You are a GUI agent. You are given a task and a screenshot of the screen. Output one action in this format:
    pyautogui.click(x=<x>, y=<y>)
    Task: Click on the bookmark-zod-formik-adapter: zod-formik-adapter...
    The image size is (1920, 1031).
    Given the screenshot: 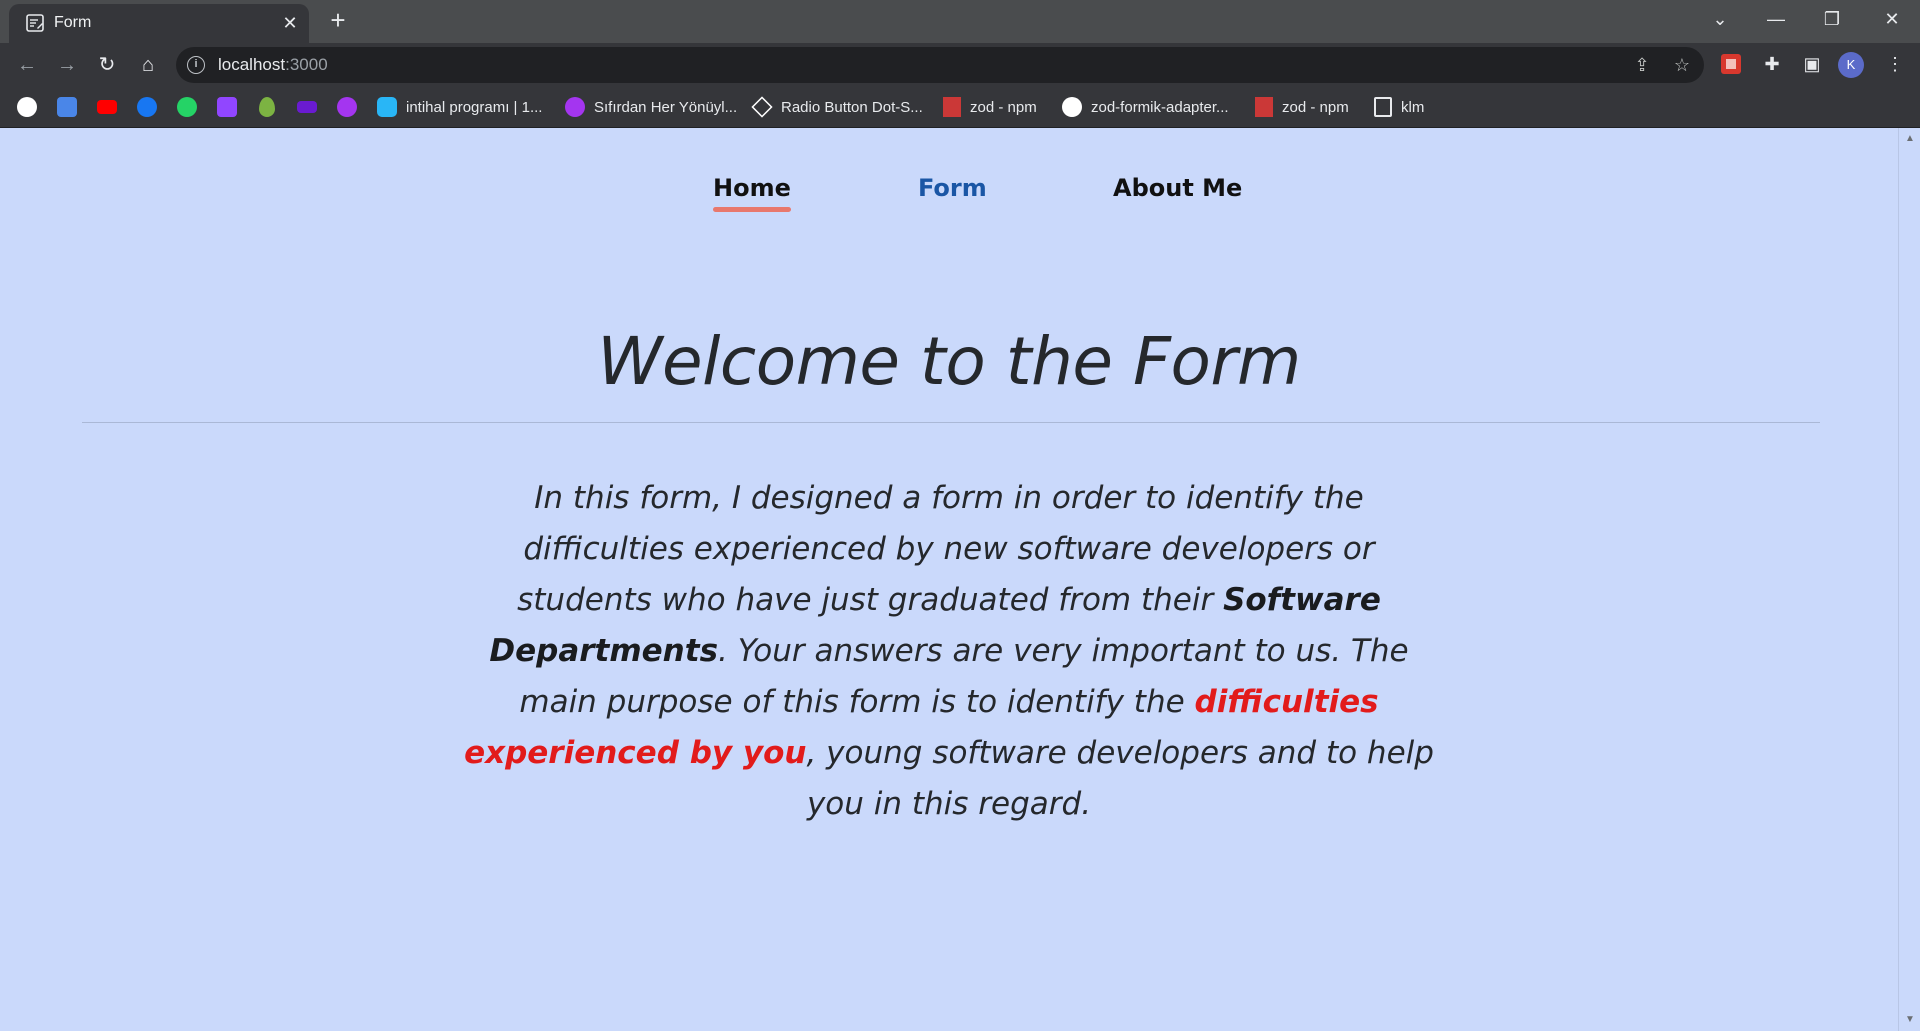 What is the action you would take?
    pyautogui.click(x=1145, y=107)
    